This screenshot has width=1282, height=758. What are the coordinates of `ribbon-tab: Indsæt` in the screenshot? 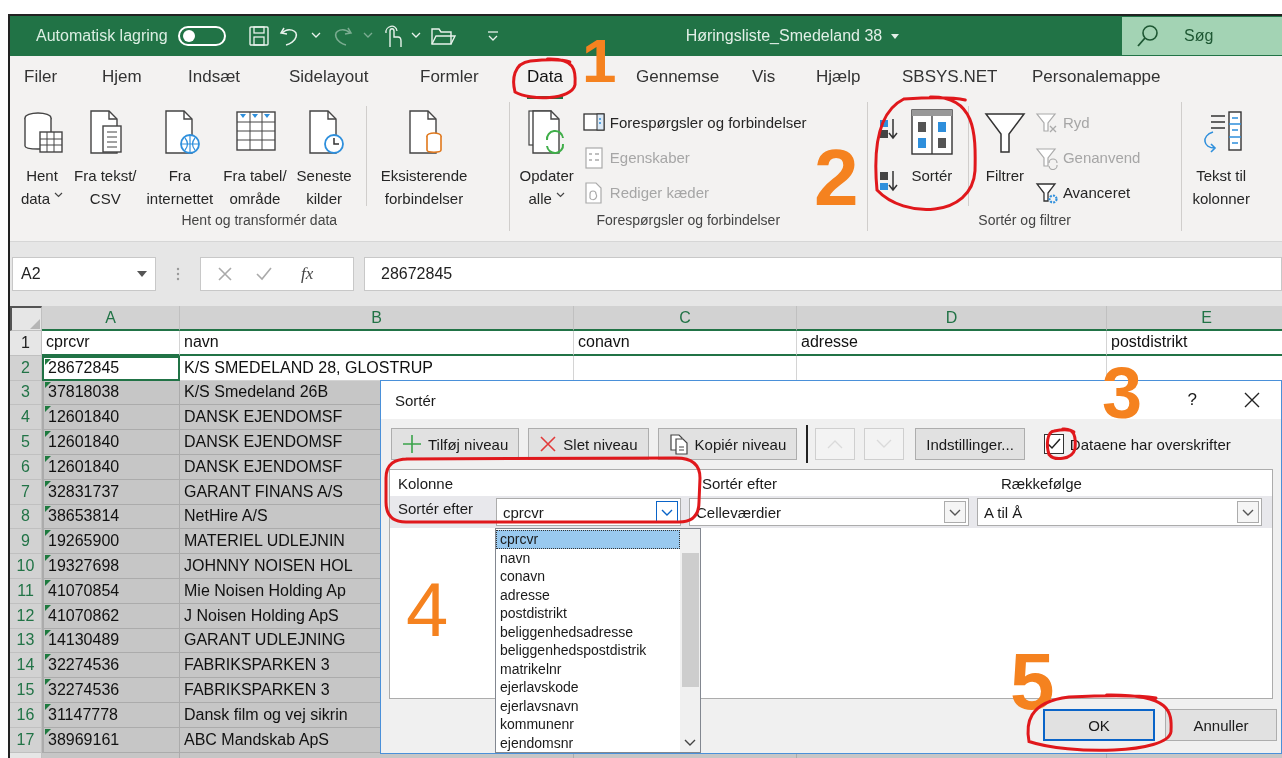 It's located at (214, 79).